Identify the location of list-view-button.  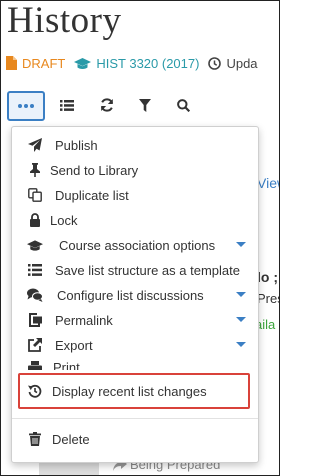
(67, 105).